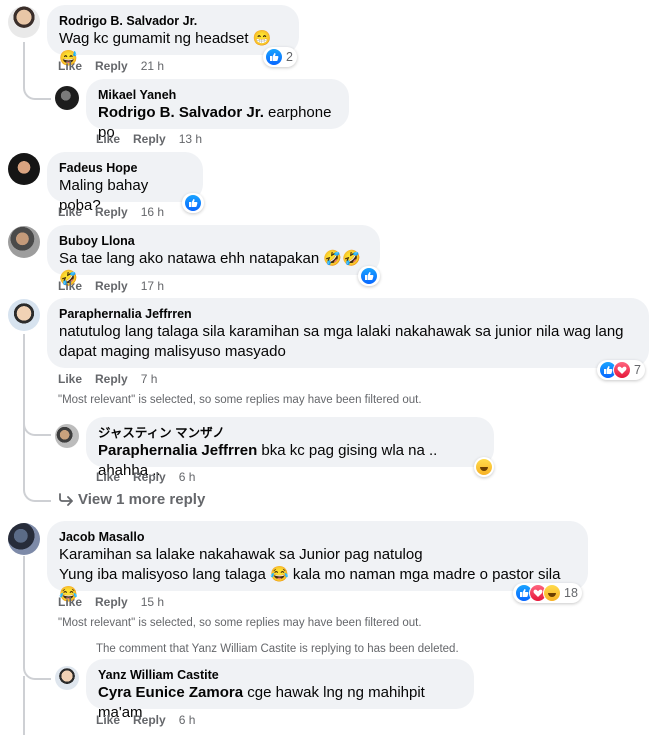 This screenshot has width=661, height=735. Describe the element at coordinates (290, 433) in the screenshot. I see `comment-author: ジャスティン マンザノ` at that location.